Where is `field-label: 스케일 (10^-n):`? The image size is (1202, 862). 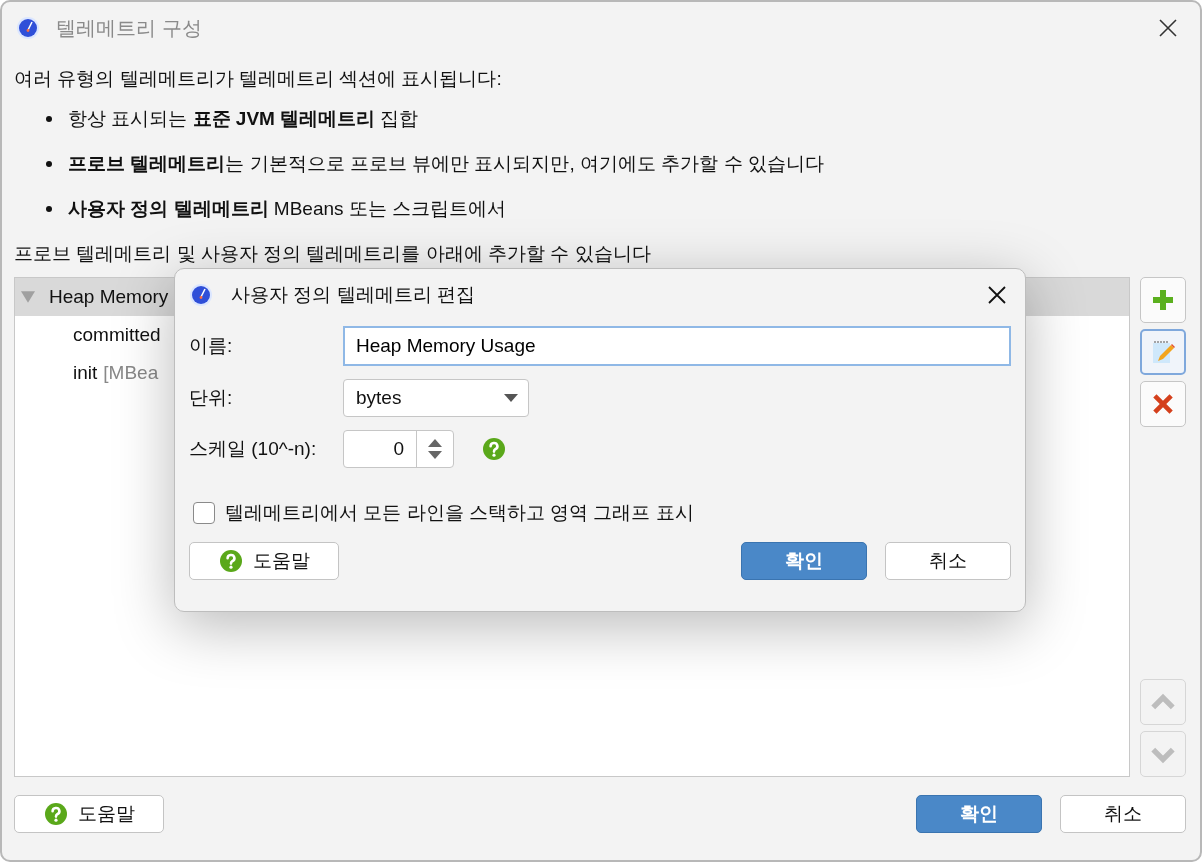
field-label: 스케일 (10^-n): is located at coordinates (253, 449).